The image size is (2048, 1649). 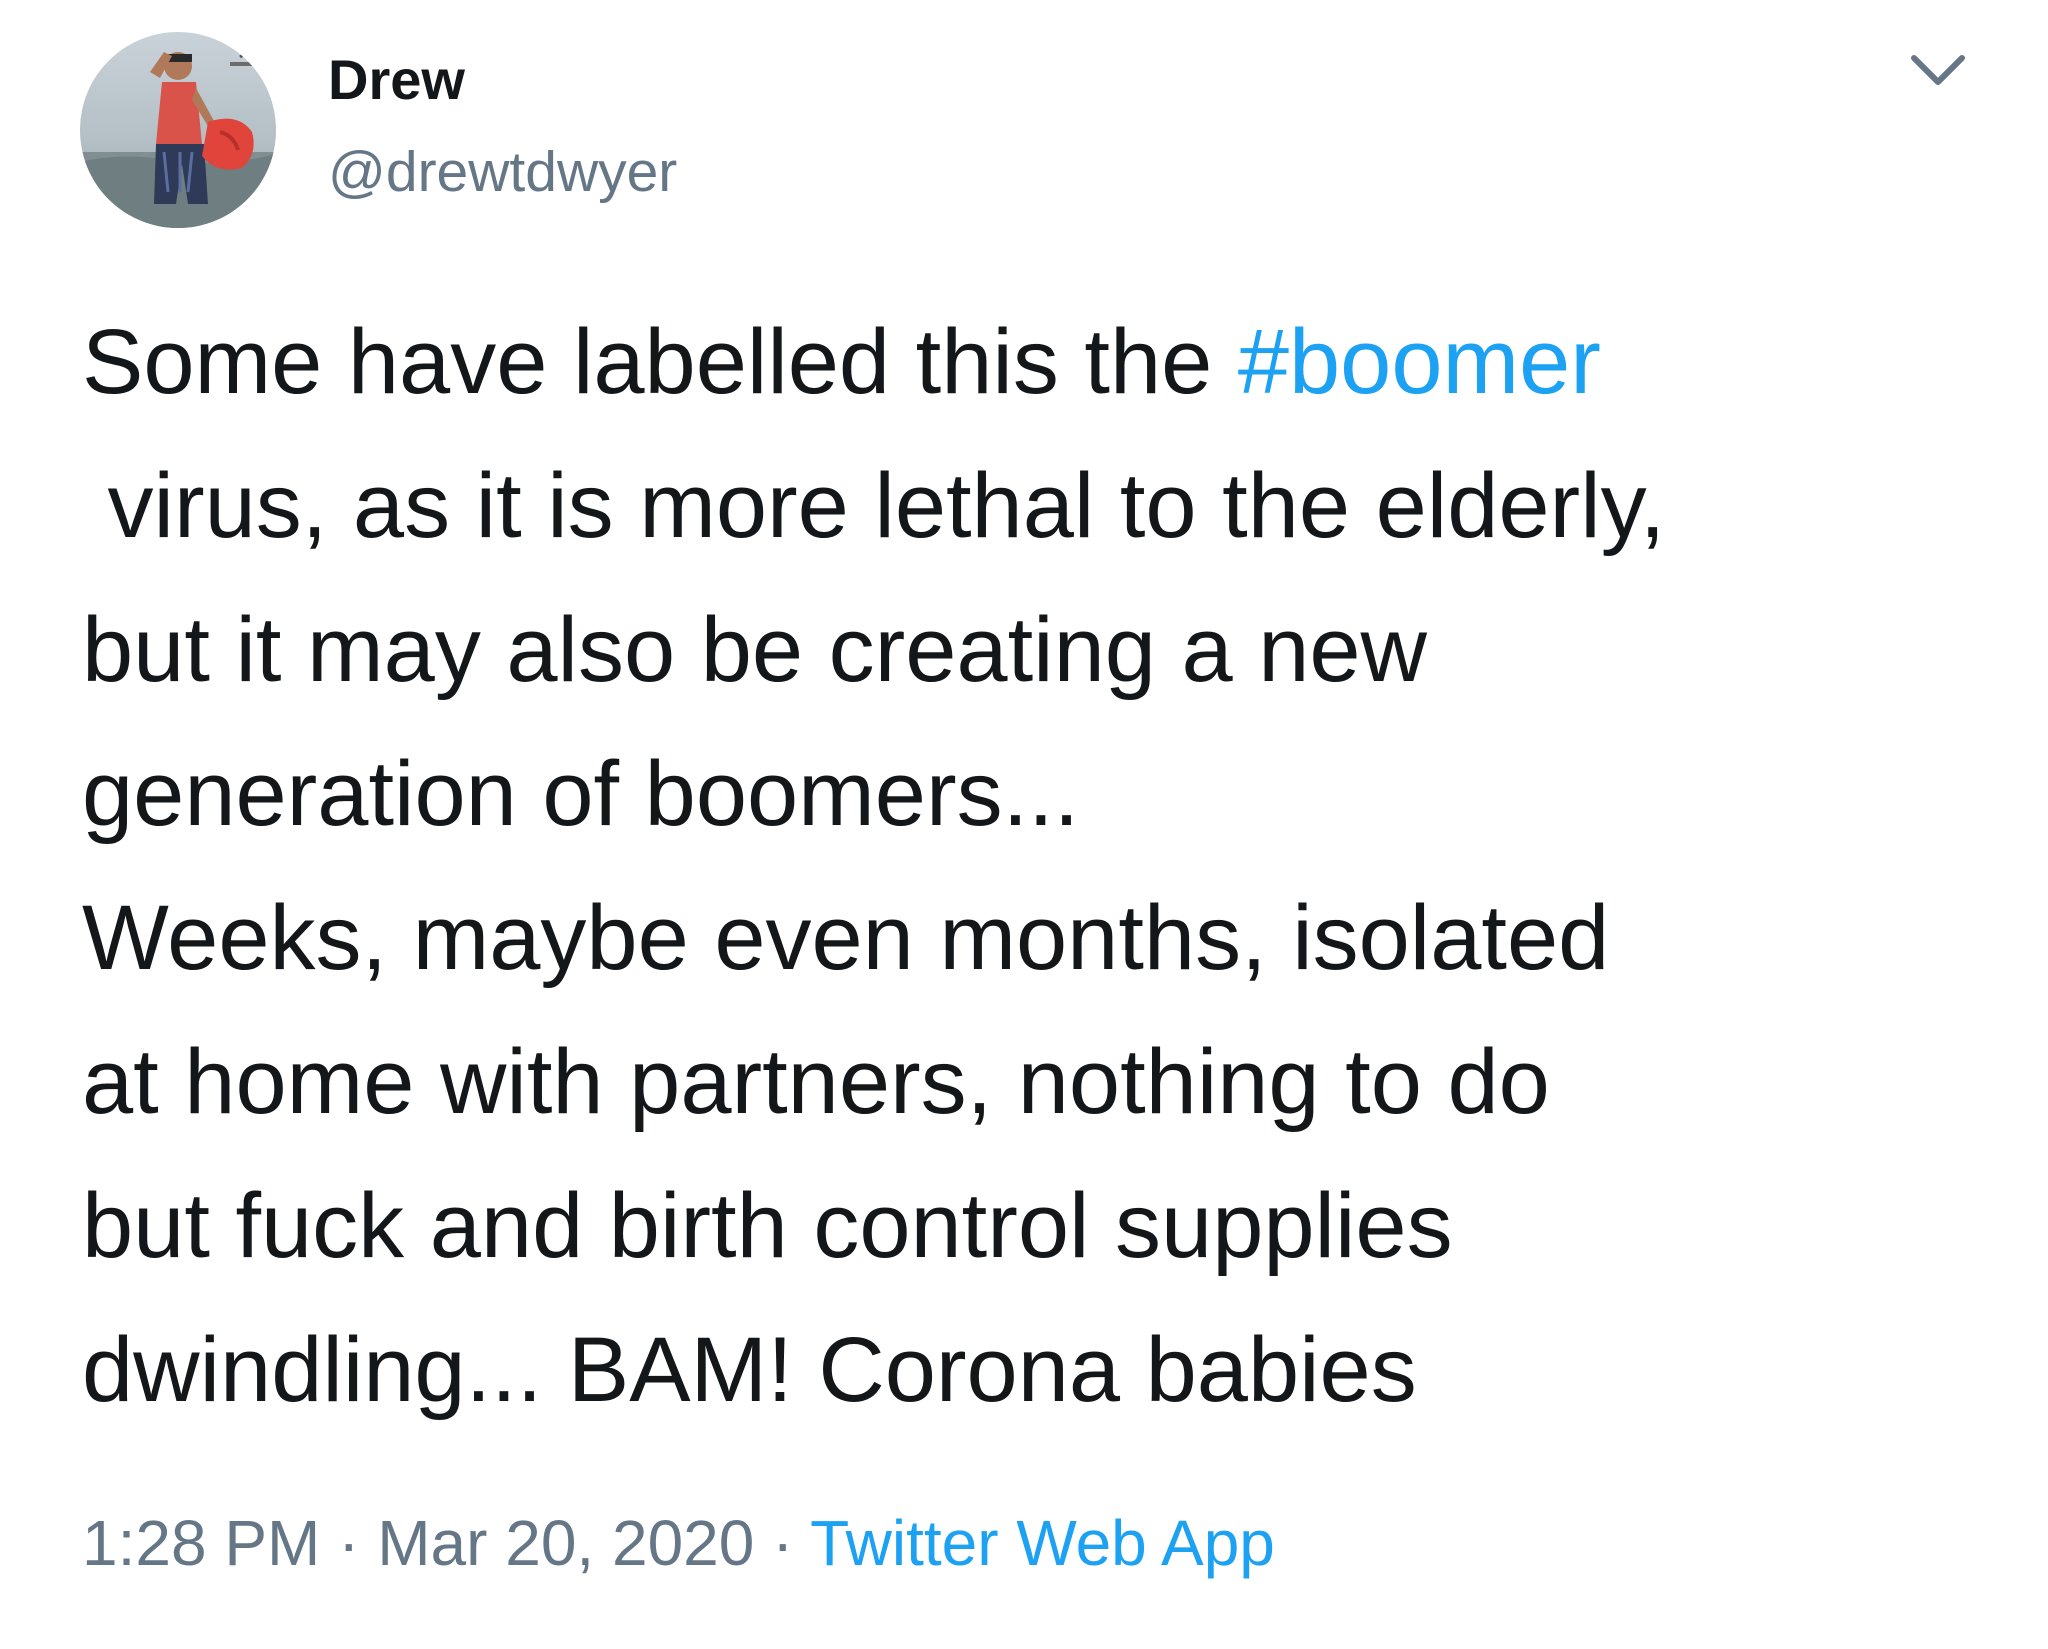 I want to click on tweet-text-line: but it may also be creating a new, so click(x=754, y=650).